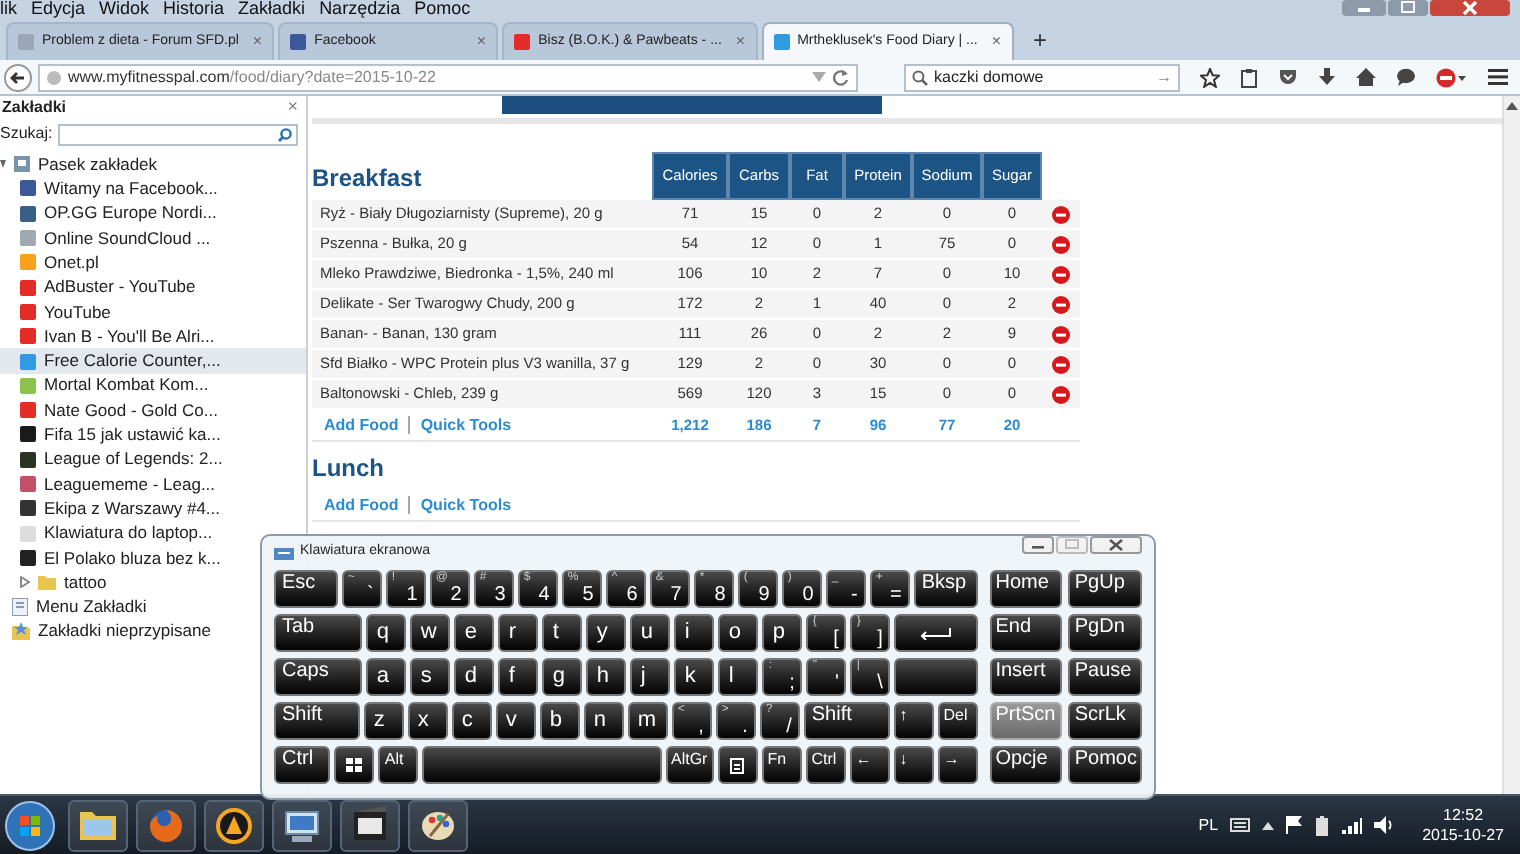 This screenshot has width=1520, height=854. What do you see at coordinates (77, 312) in the screenshot?
I see `bookmark-label: YouTube` at bounding box center [77, 312].